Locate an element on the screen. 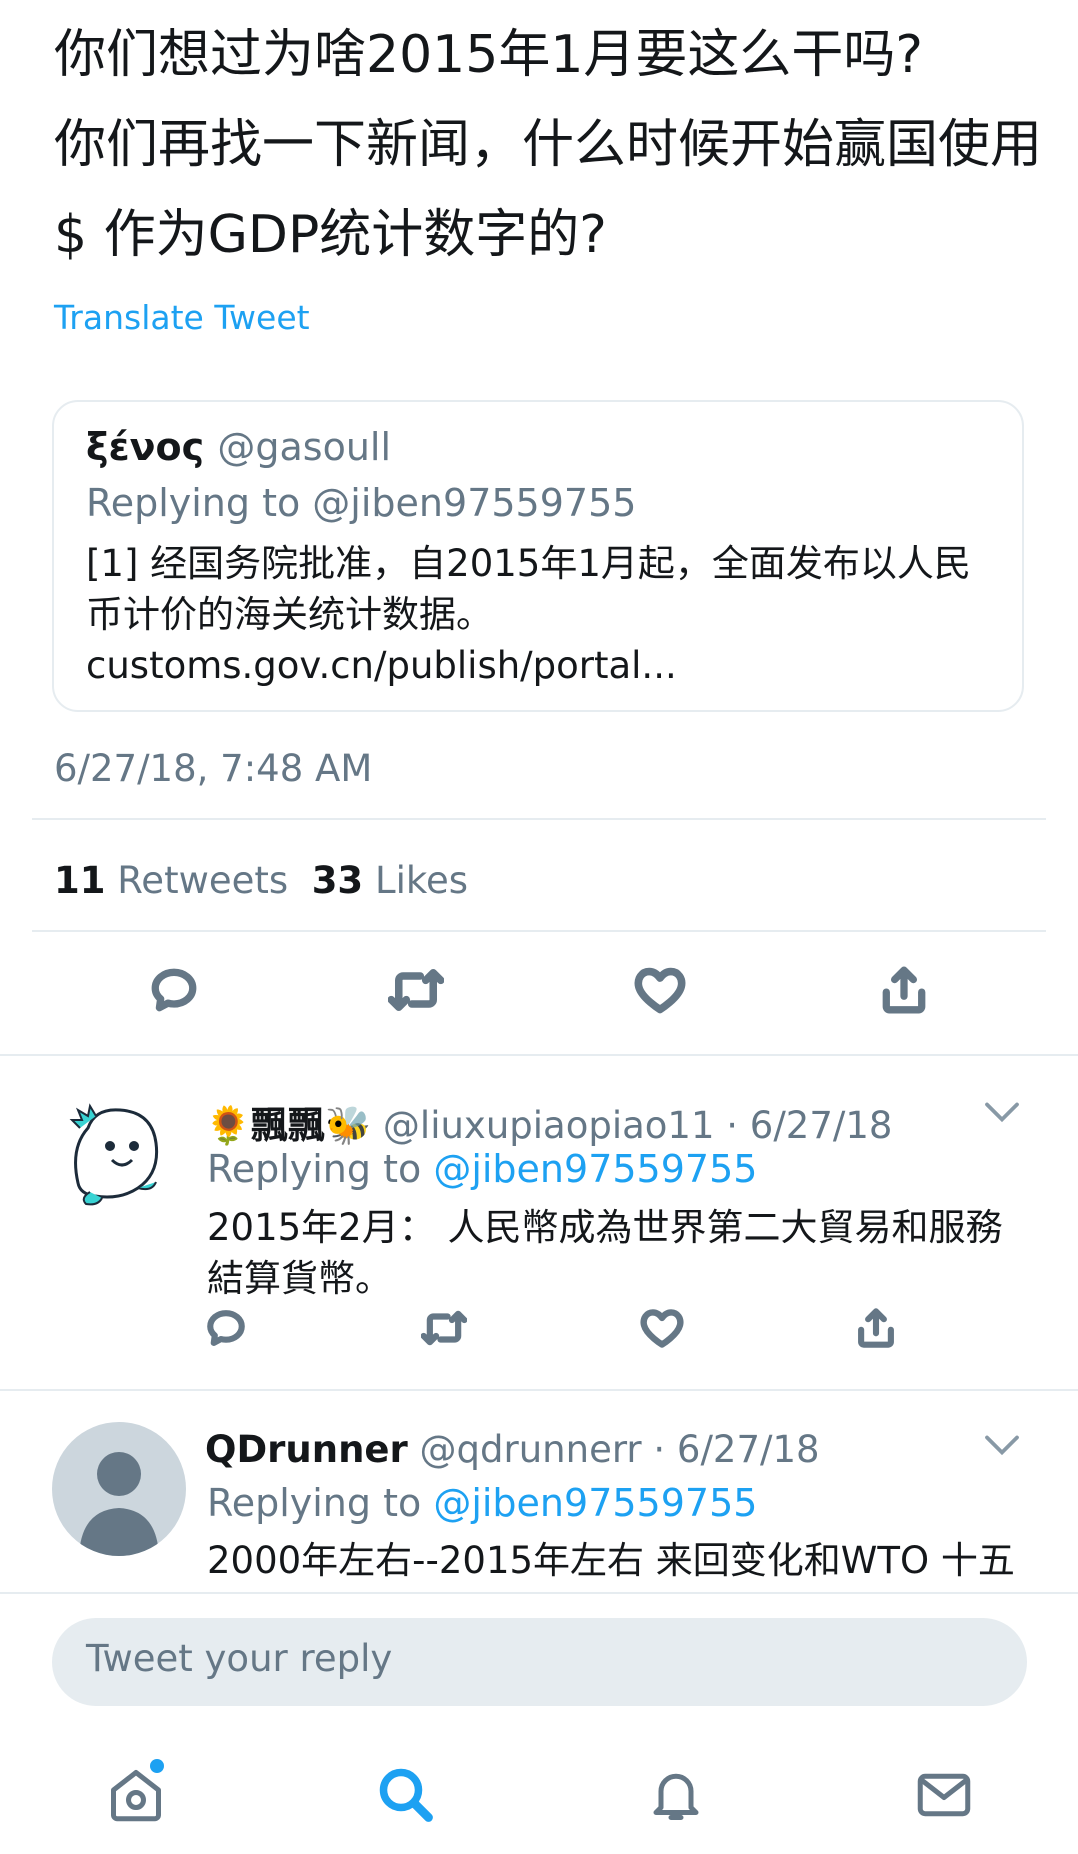 Image resolution: width=1078 pixels, height=1854 pixels. quoted-author-handle: @gasoull is located at coordinates (304, 447).